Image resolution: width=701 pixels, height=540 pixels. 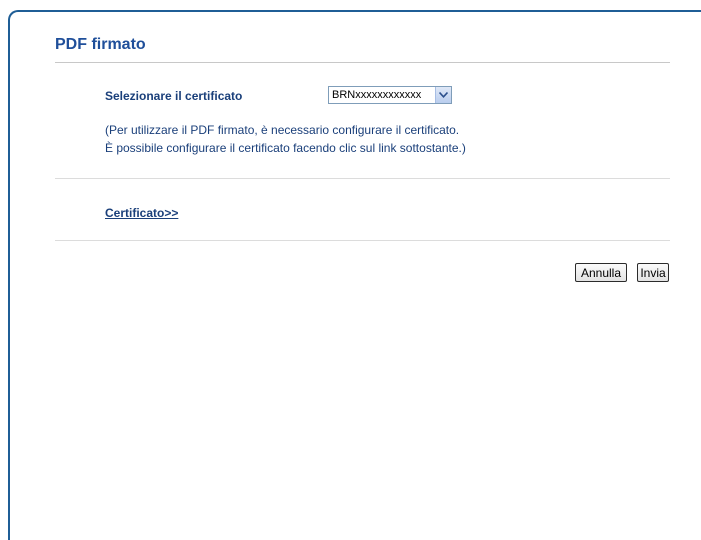 I want to click on chevron-down-icon, so click(x=443, y=95).